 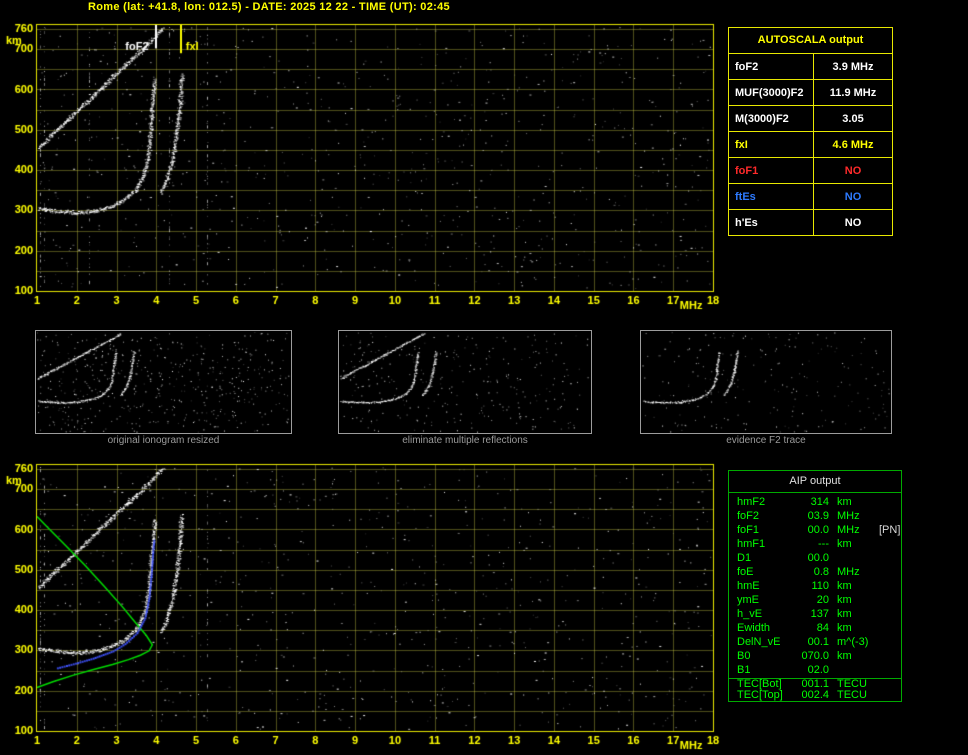 What do you see at coordinates (852, 695) in the screenshot?
I see `param-unit: TECU` at bounding box center [852, 695].